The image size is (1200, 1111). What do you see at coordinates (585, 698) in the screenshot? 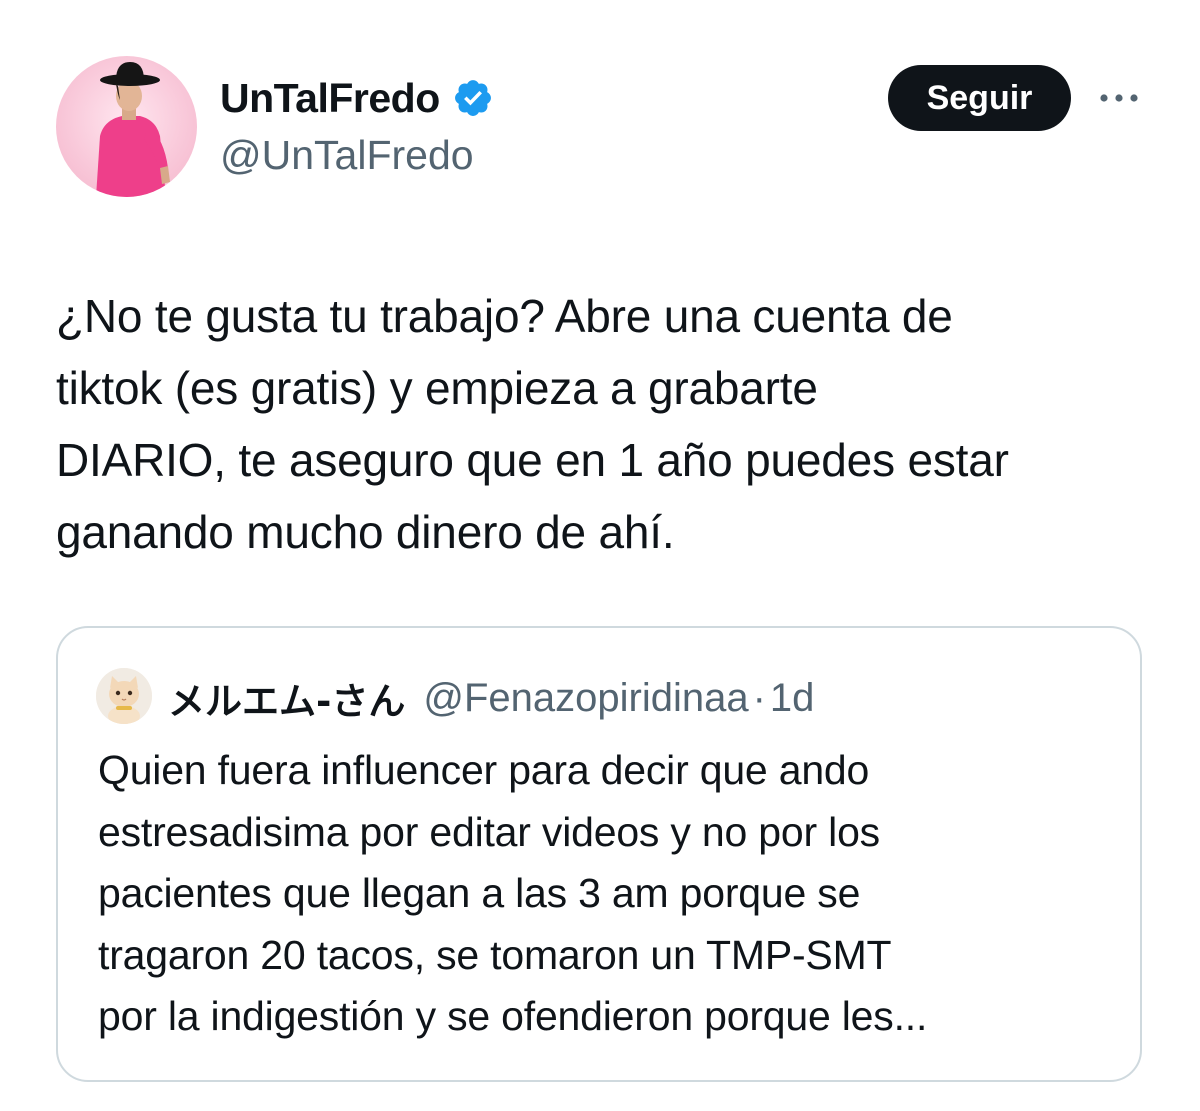
I see `quoted-author-handle: @Fenazopiridinaa` at bounding box center [585, 698].